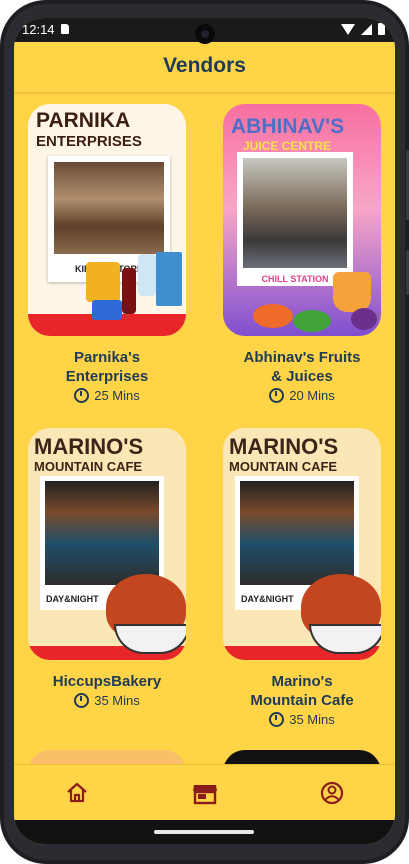 The width and height of the screenshot is (409, 864). Describe the element at coordinates (302, 367) in the screenshot. I see `vendor-name: Abhinav's Fruits & Juices` at that location.